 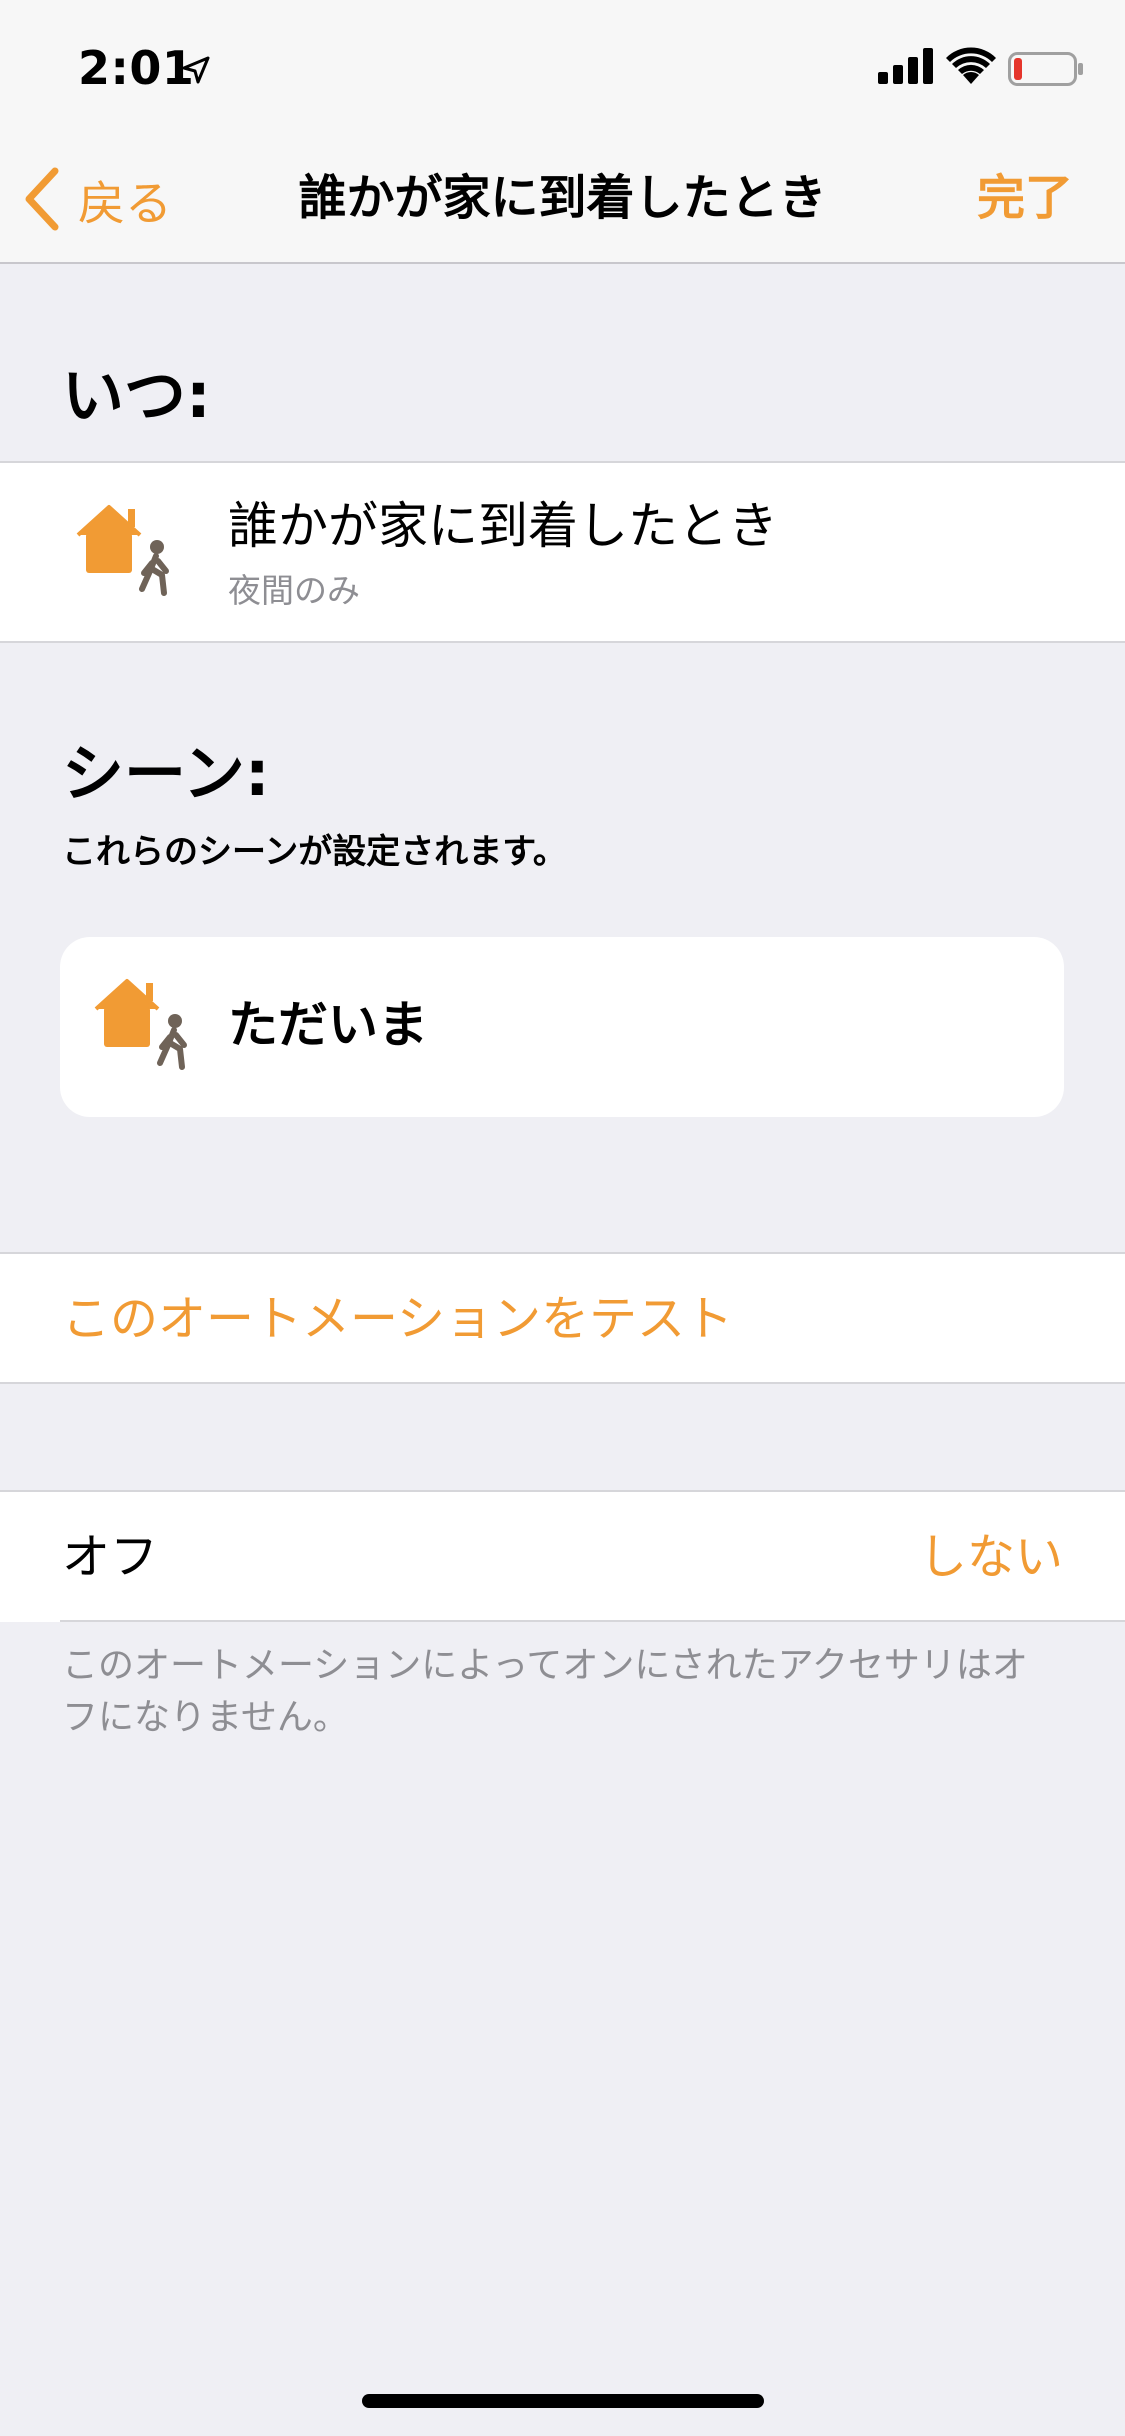 I want to click on trigger-title: 誰かが家に到着したとき, so click(x=503, y=526).